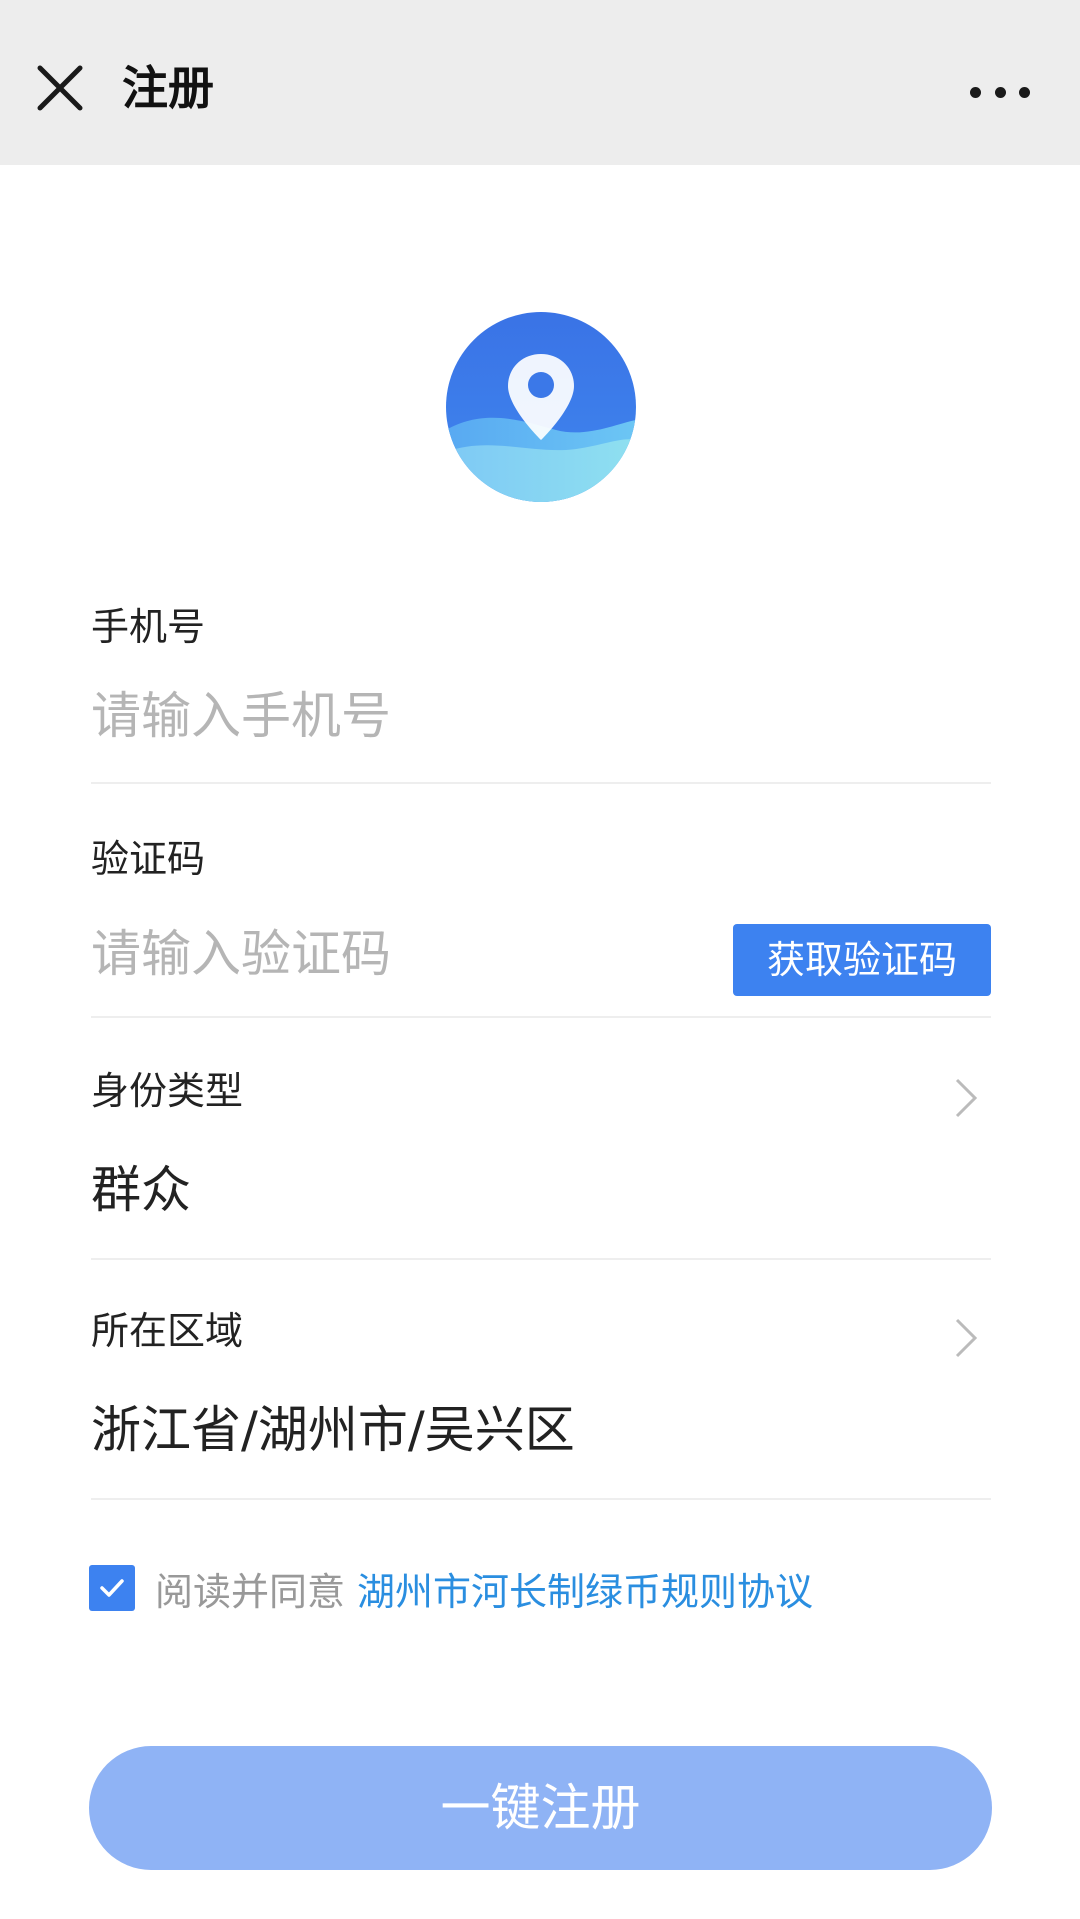 The height and width of the screenshot is (1919, 1080). What do you see at coordinates (862, 960) in the screenshot?
I see `get-code-button: 获取验证码` at bounding box center [862, 960].